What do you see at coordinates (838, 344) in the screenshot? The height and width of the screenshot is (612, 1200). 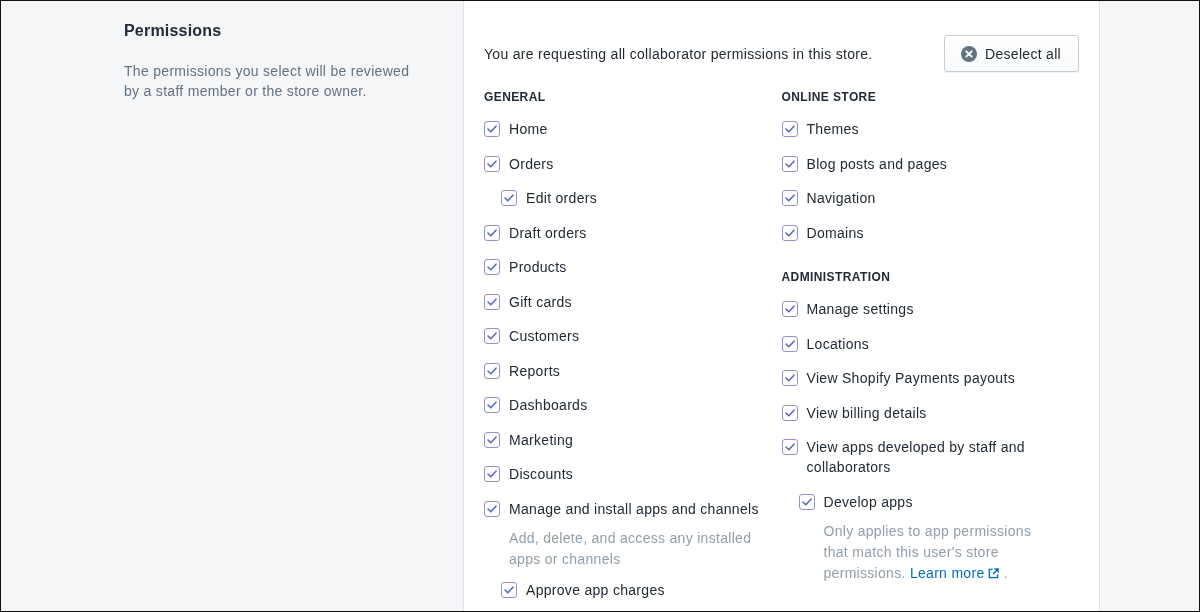 I see `checkbox-label: Locations` at bounding box center [838, 344].